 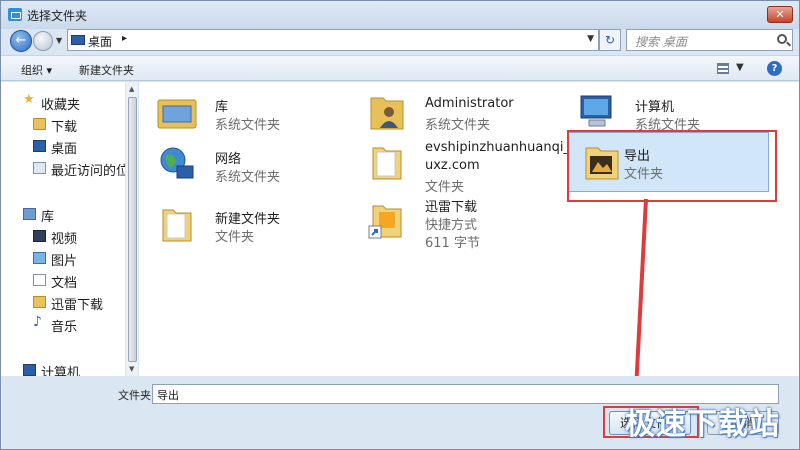 What do you see at coordinates (64, 261) in the screenshot?
I see `sidebar-item-label: 图片` at bounding box center [64, 261].